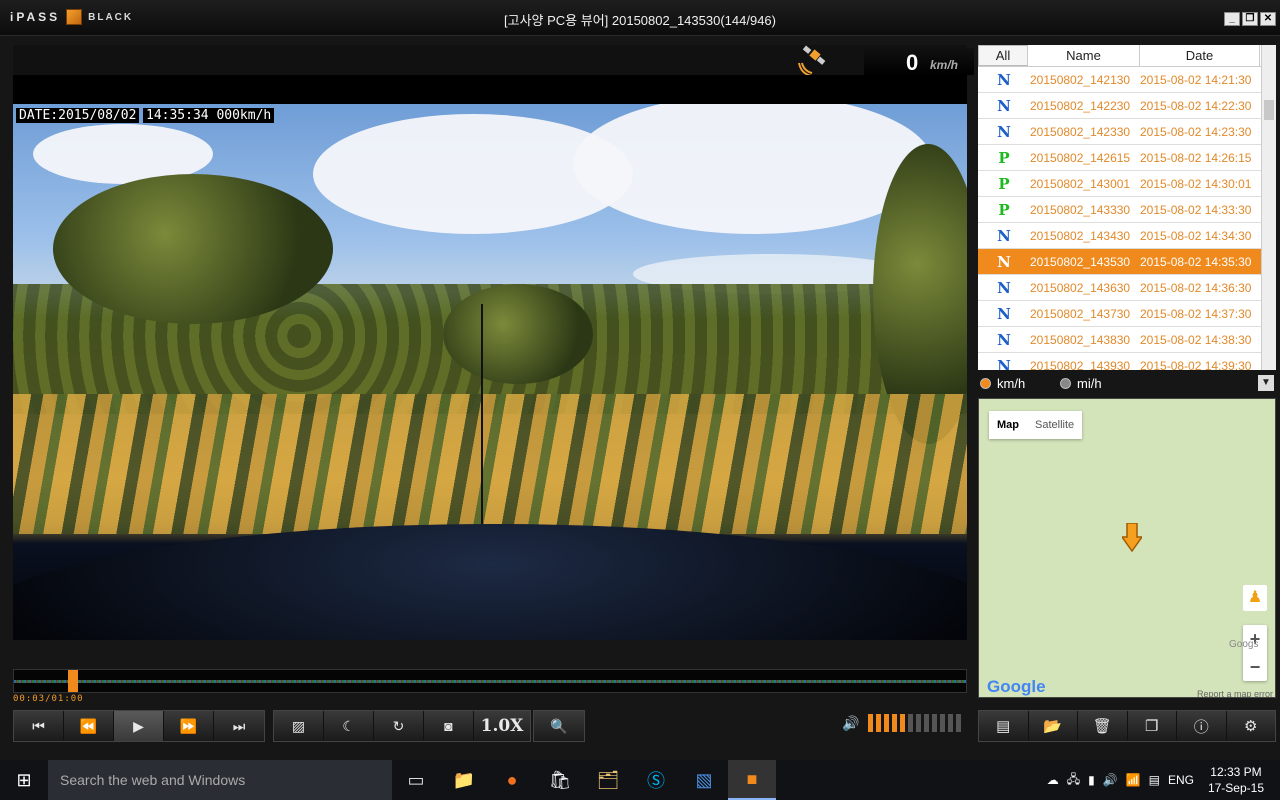 Image resolution: width=1280 pixels, height=800 pixels. What do you see at coordinates (985, 383) in the screenshot?
I see `kmh-radio` at bounding box center [985, 383].